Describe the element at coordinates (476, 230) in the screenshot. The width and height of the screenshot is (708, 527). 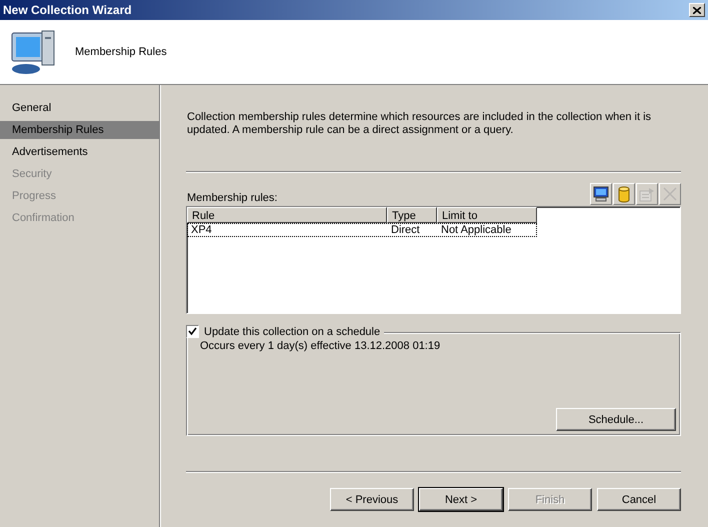
I see `table-cell-text: Not Applicable` at that location.